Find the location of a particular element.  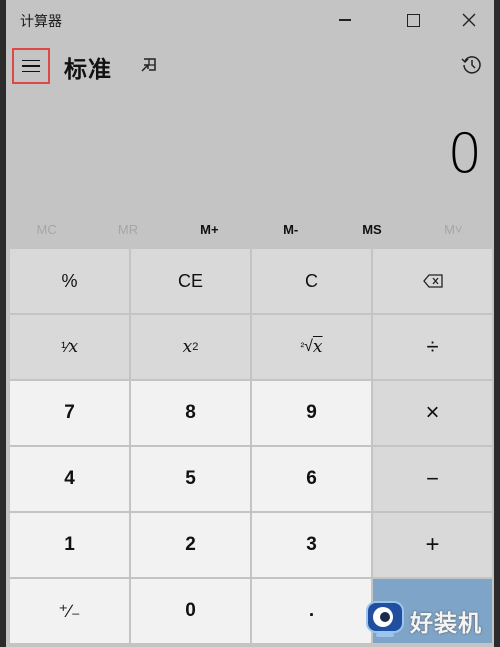

digit-6-button: 6 is located at coordinates (311, 479).